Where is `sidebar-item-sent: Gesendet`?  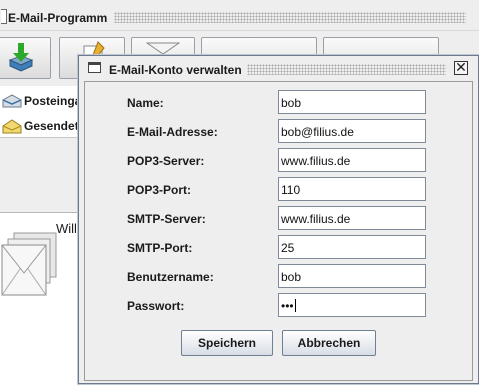 sidebar-item-sent: Gesendet is located at coordinates (40, 126).